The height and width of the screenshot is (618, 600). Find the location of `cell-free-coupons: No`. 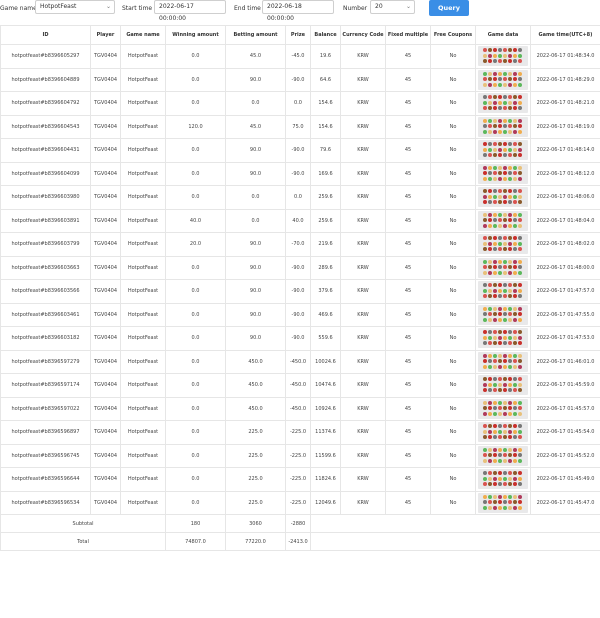

cell-free-coupons: No is located at coordinates (453, 361).